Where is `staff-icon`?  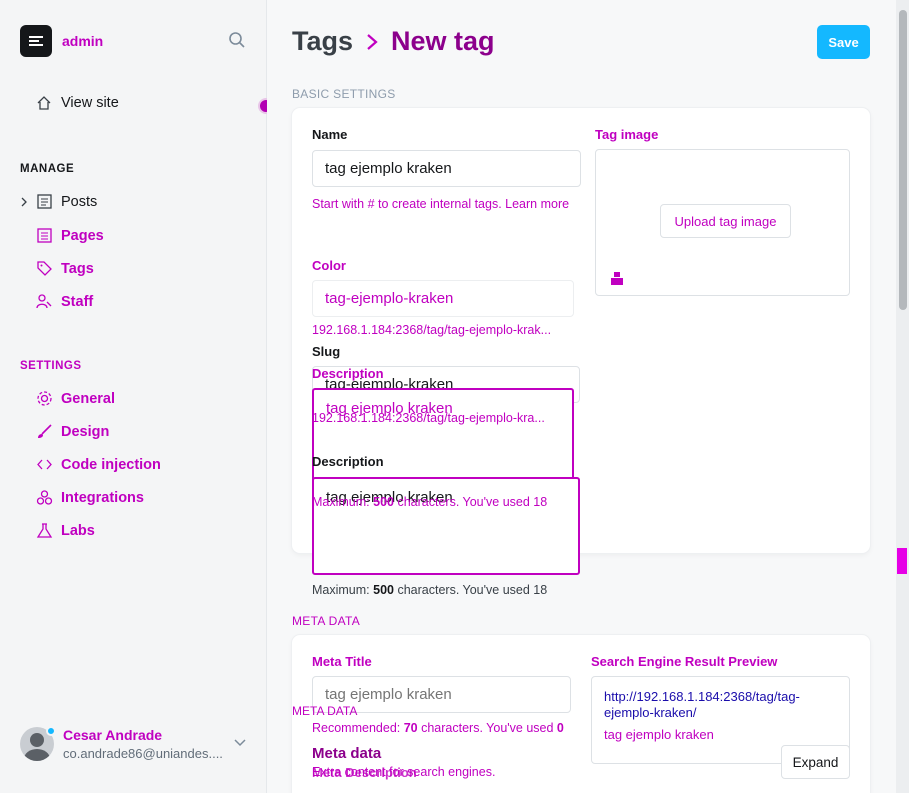
staff-icon is located at coordinates (44, 301).